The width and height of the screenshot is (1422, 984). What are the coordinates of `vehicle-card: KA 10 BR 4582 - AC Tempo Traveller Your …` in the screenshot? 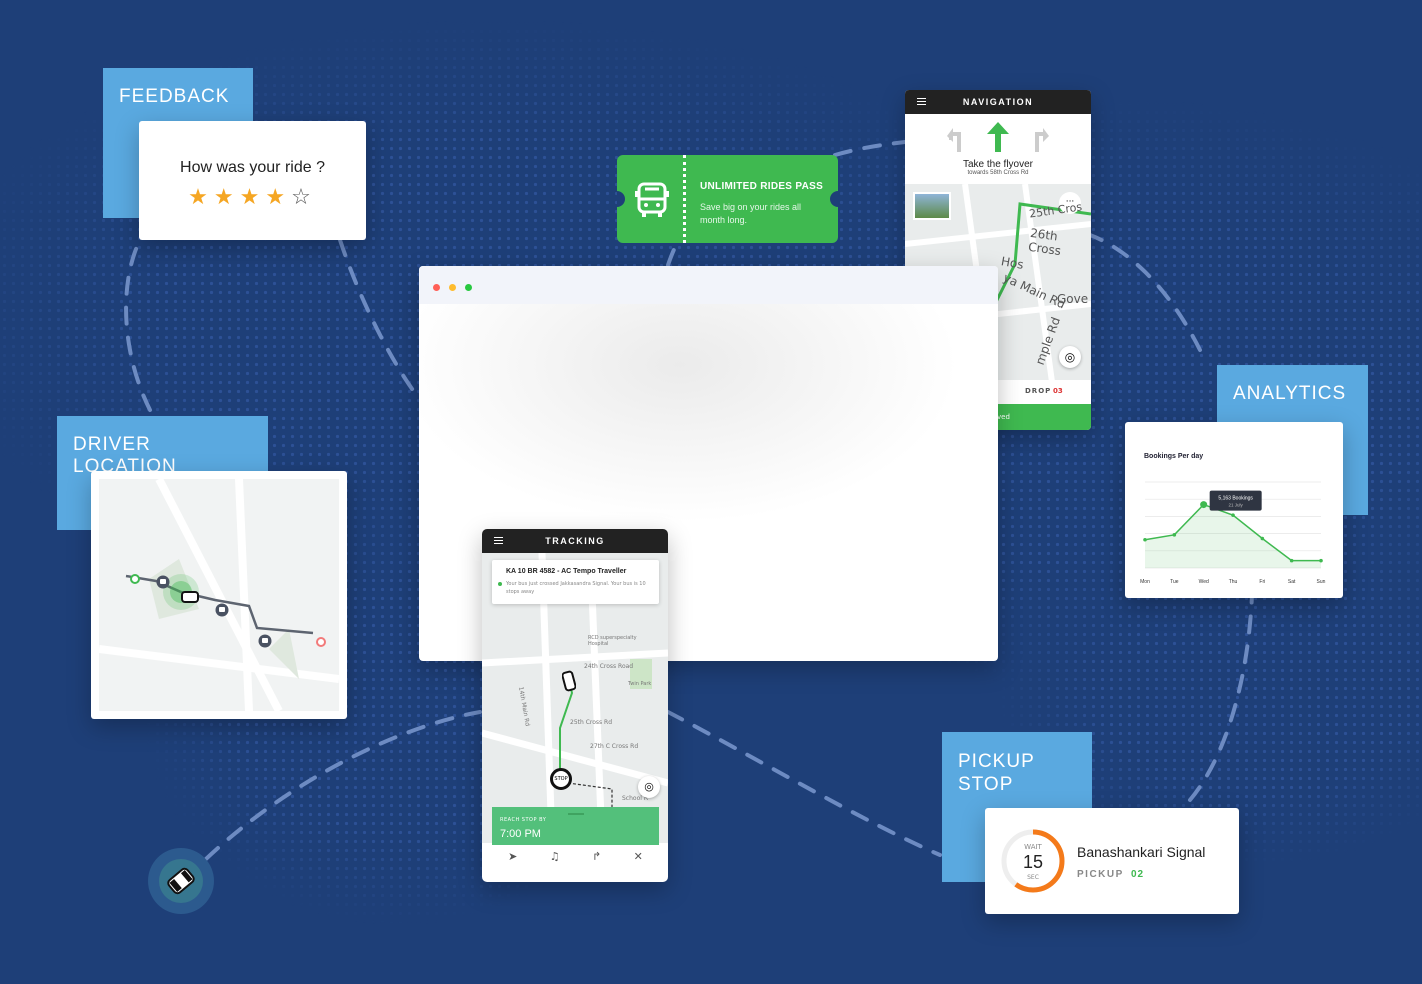 It's located at (575, 582).